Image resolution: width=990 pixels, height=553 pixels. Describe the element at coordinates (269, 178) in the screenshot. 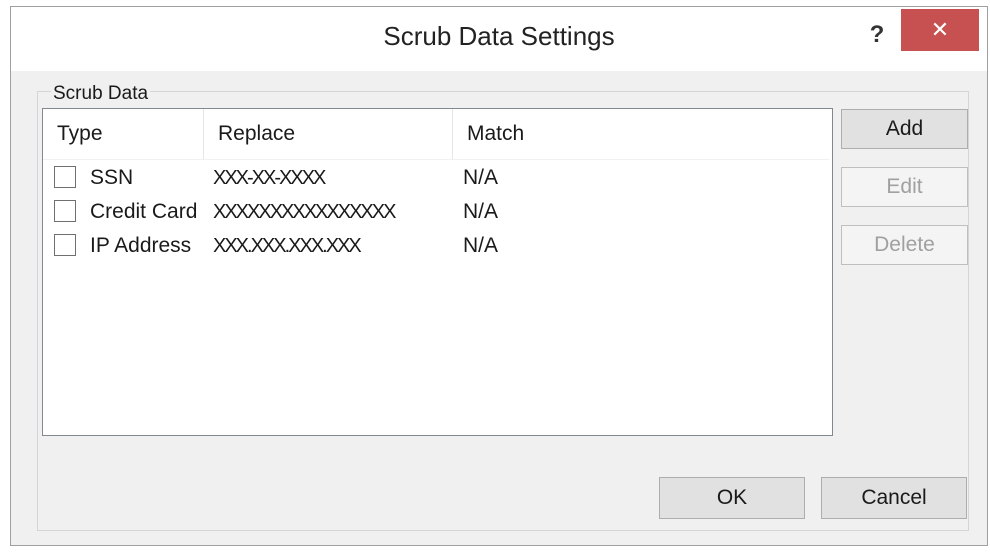

I see `row-replace: XXX-XX-XXXX` at that location.